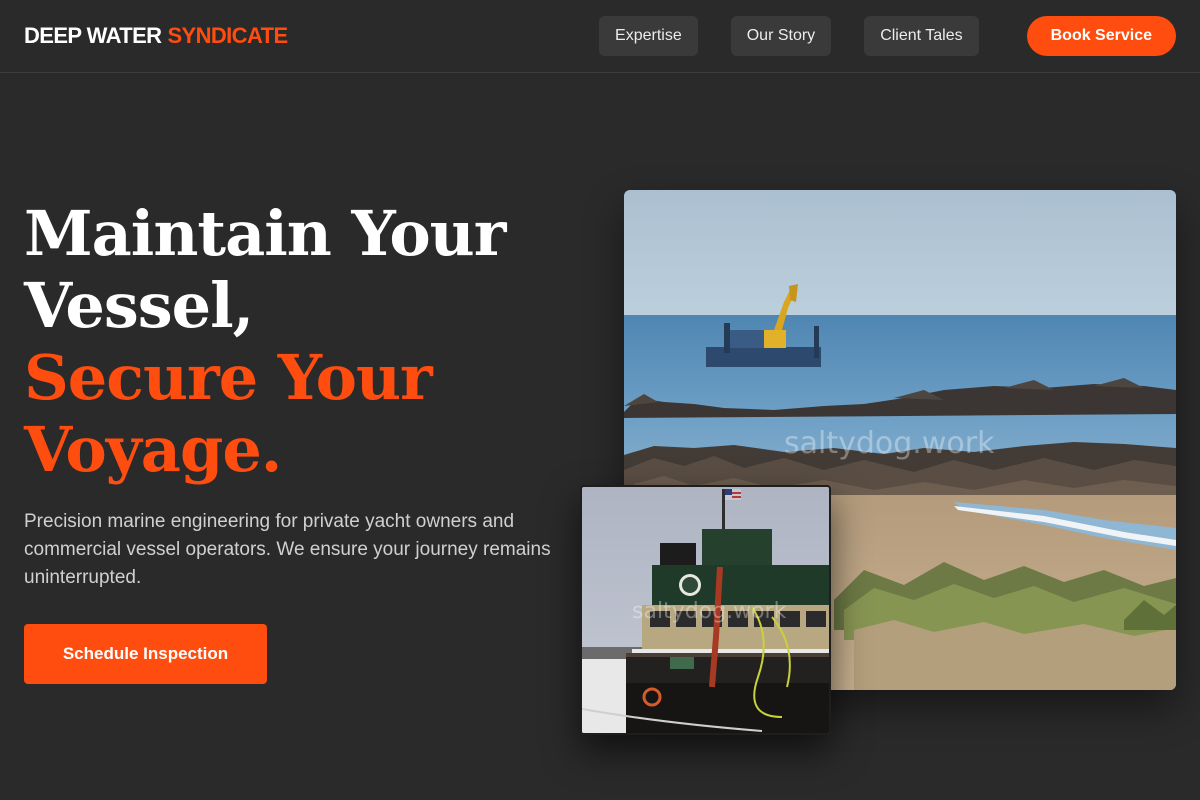 The height and width of the screenshot is (800, 1200). I want to click on hero-title-line-1: Maintain Your, so click(265, 233).